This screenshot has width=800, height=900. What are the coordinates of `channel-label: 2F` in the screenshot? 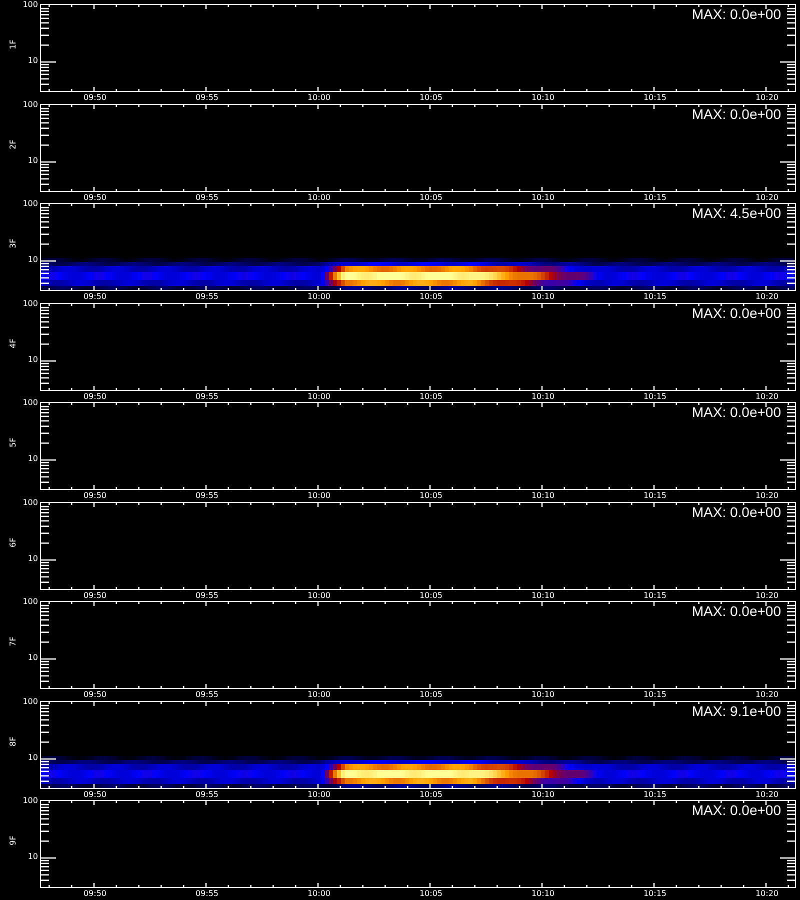 It's located at (13, 144).